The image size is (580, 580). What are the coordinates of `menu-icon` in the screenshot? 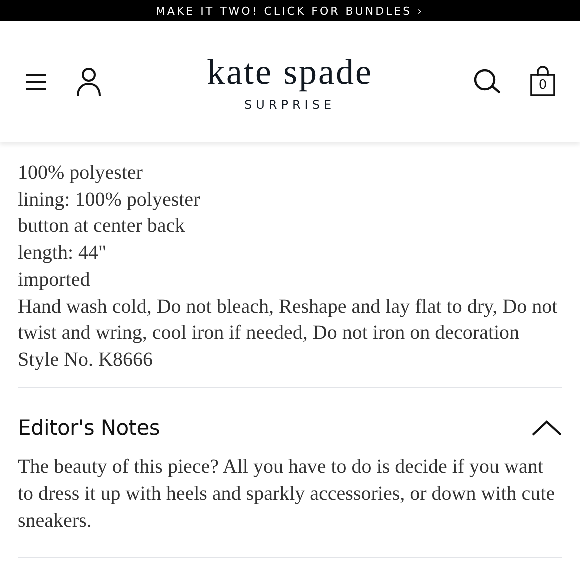 It's located at (36, 82).